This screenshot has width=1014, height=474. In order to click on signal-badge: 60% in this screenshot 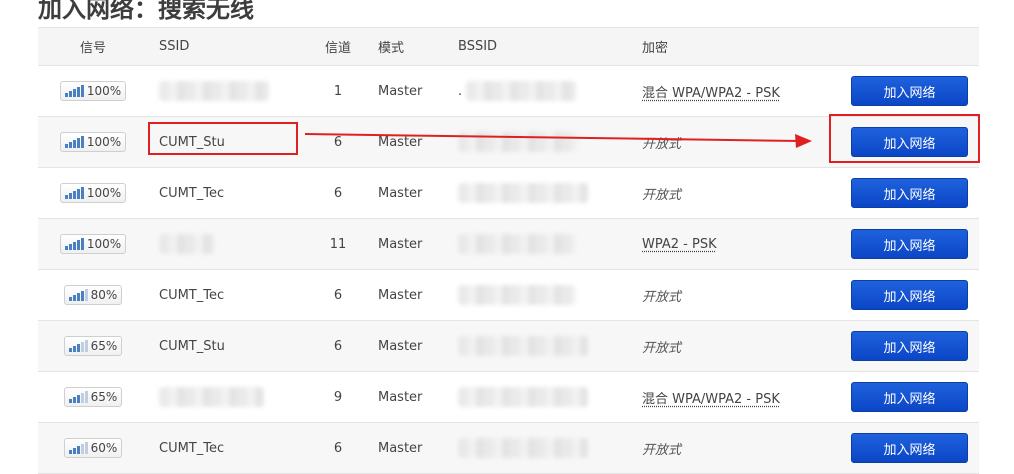, I will do `click(93, 448)`.